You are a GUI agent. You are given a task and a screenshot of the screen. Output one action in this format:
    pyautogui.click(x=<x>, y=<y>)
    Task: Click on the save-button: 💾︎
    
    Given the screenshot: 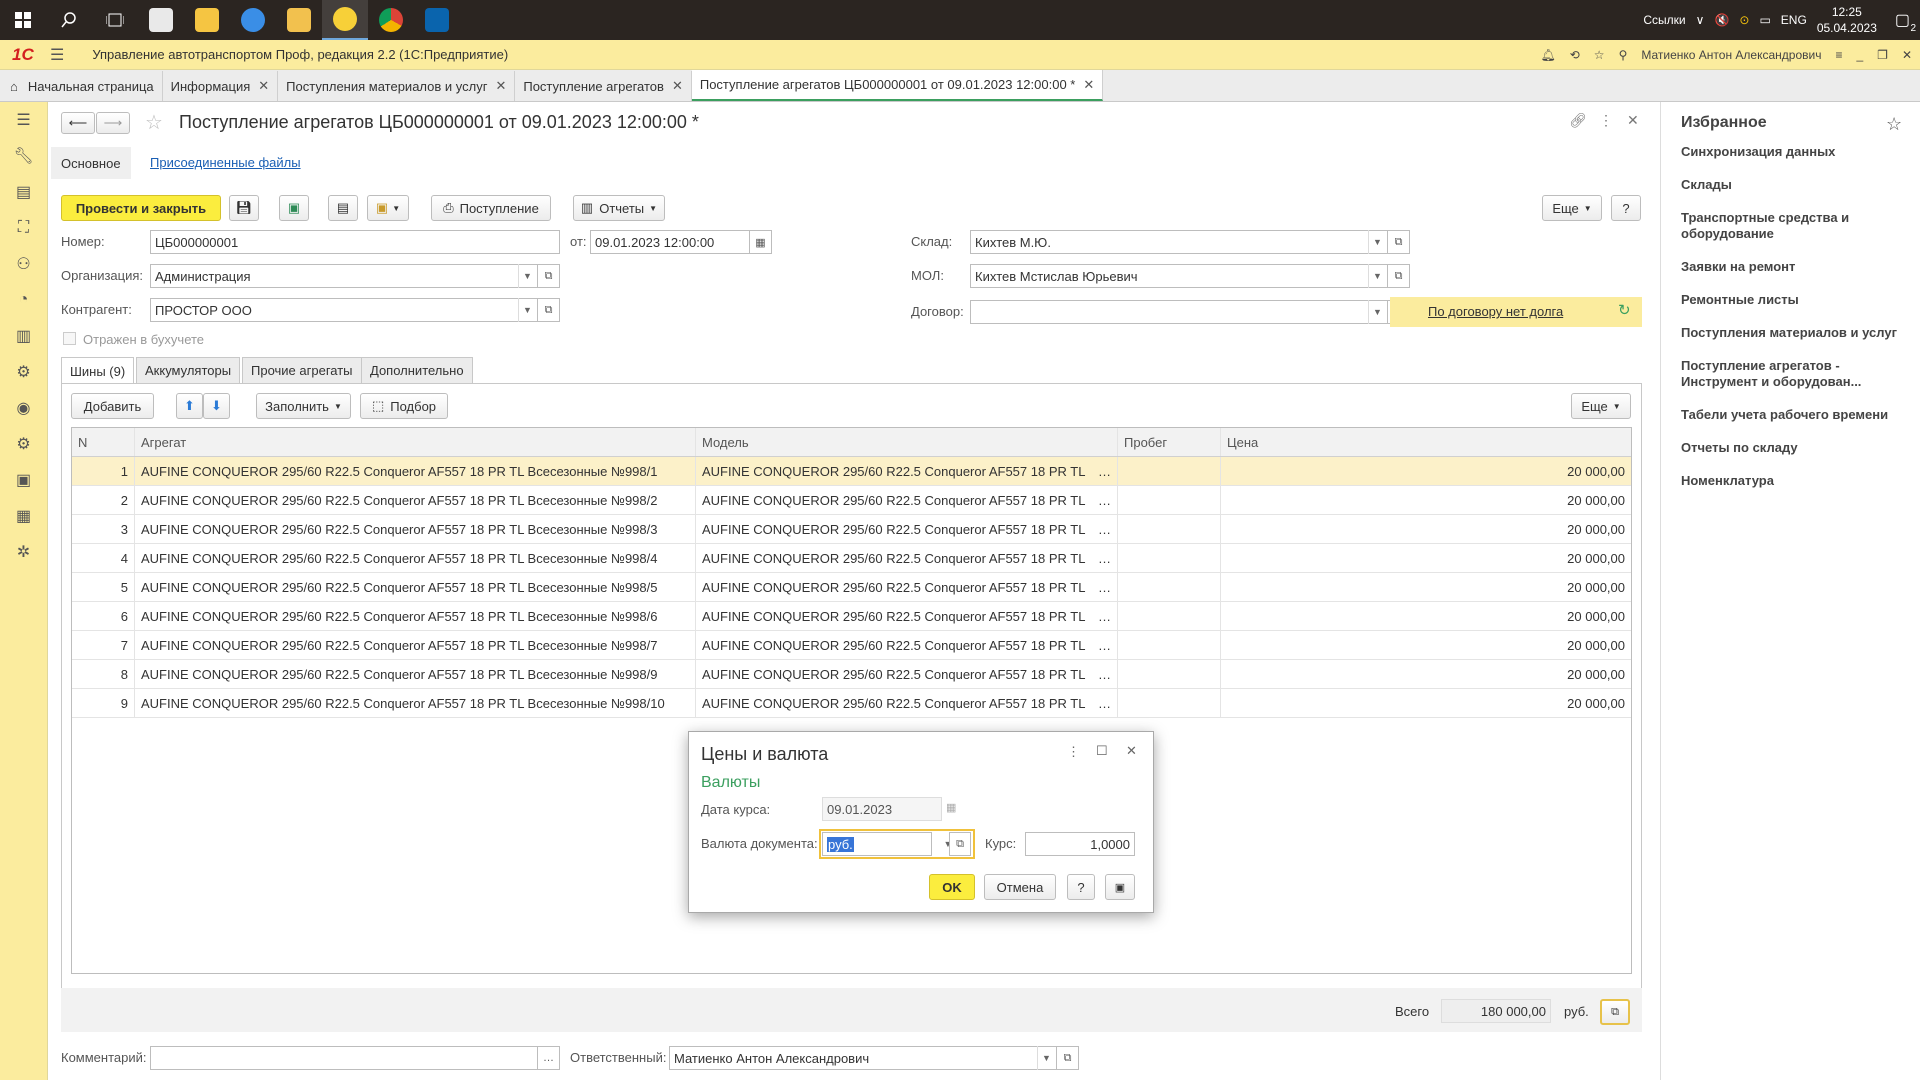 What is the action you would take?
    pyautogui.click(x=244, y=208)
    